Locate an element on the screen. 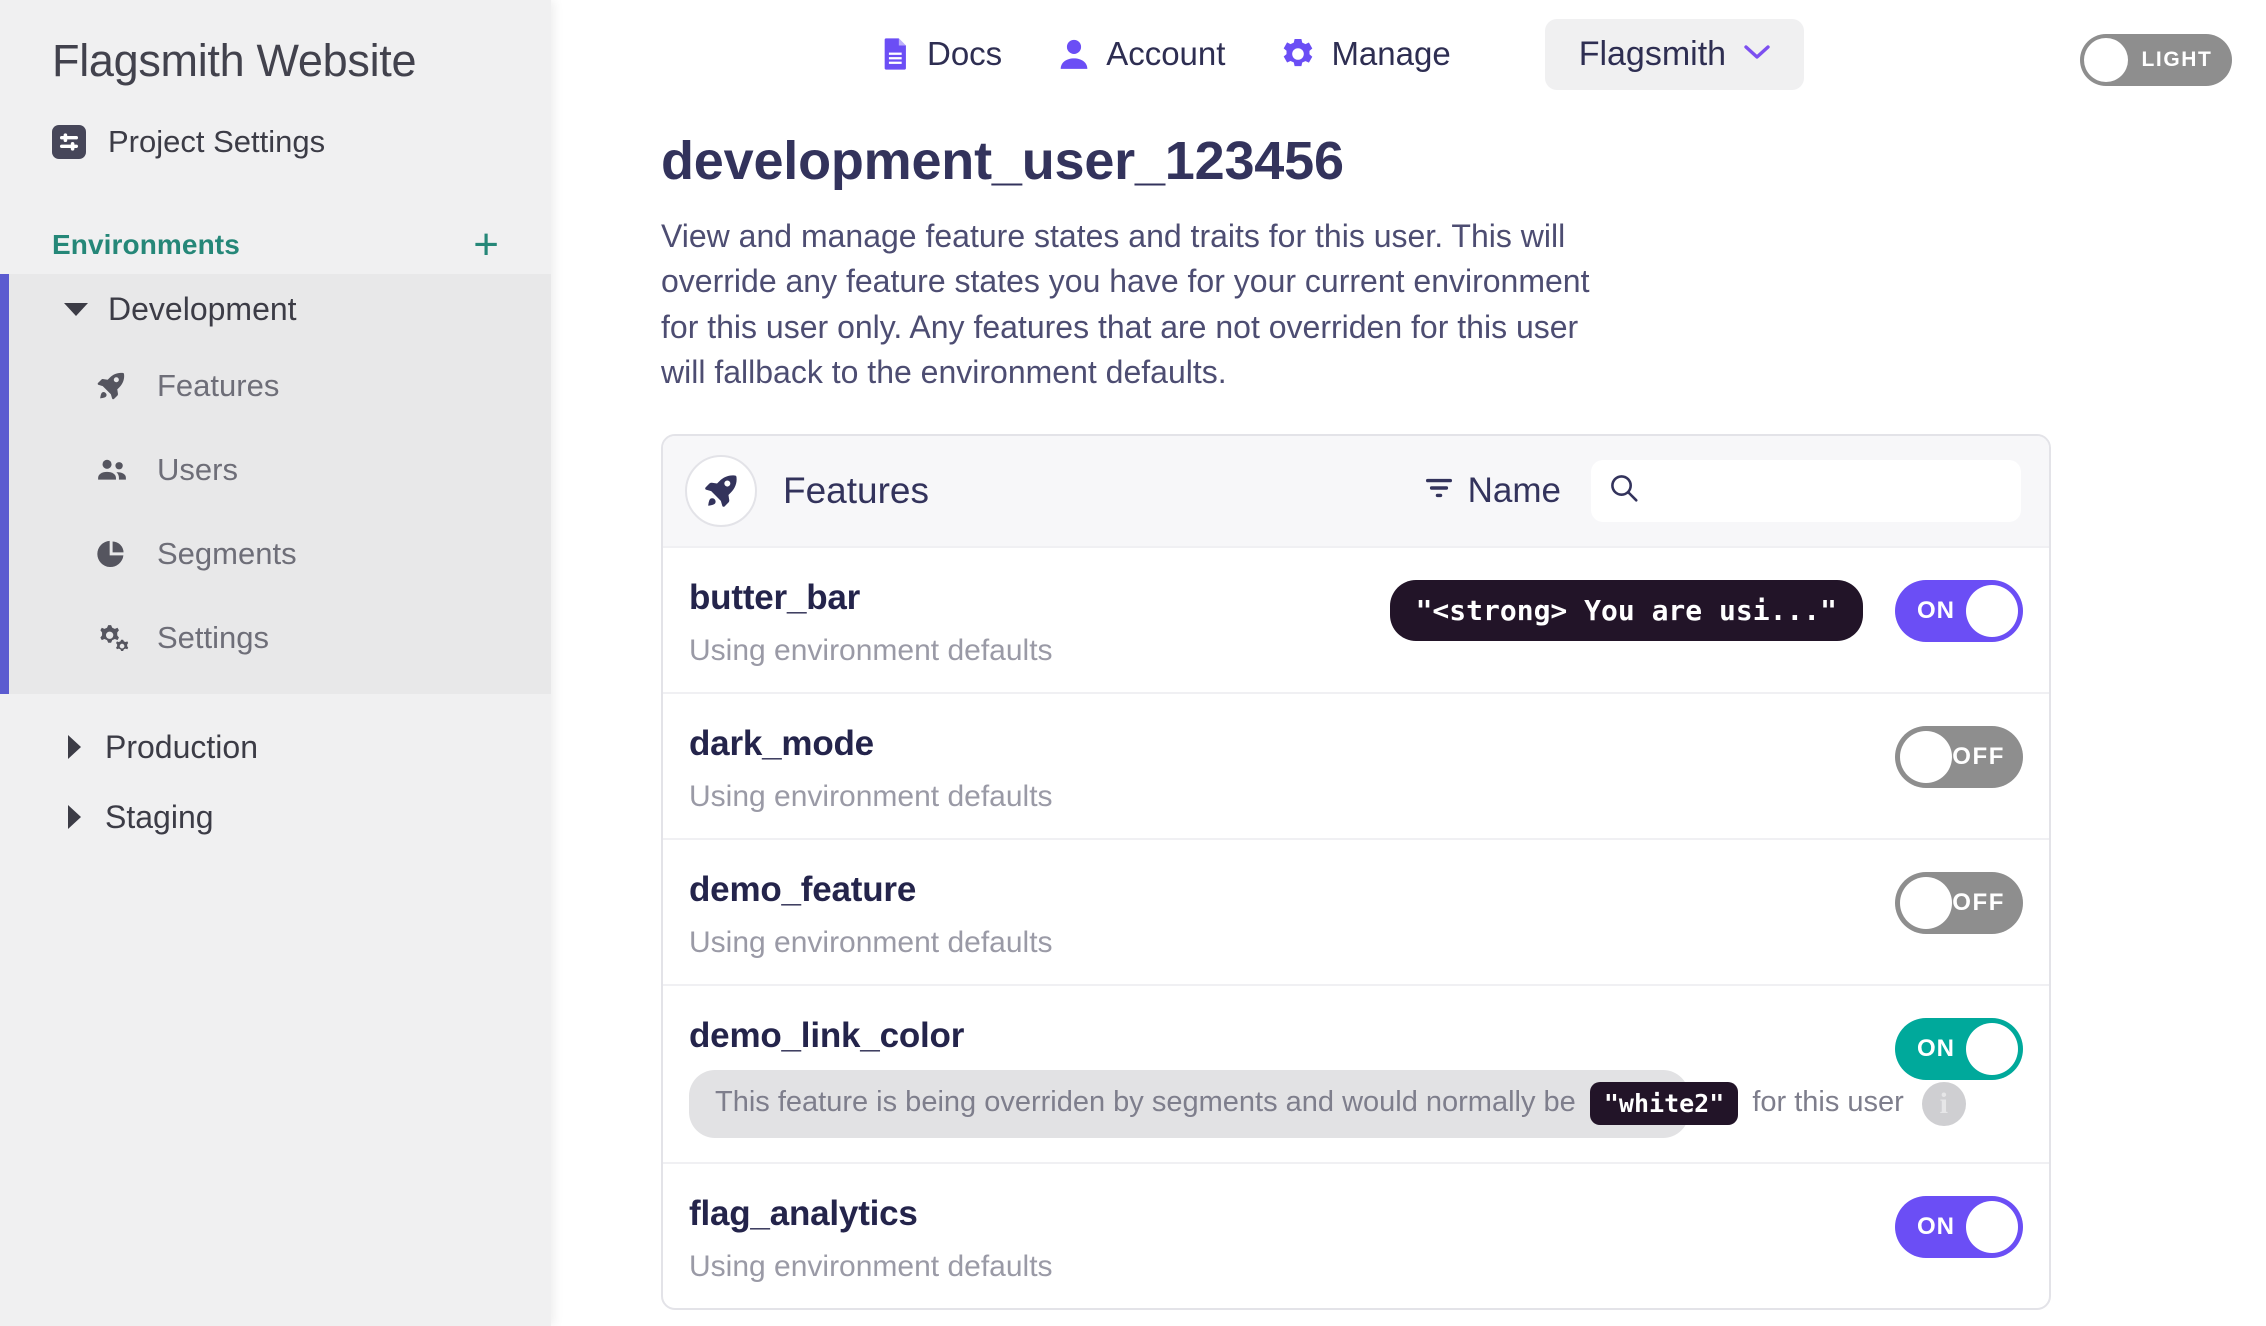 This screenshot has height=1326, width=2266. nav-item-label: Manage is located at coordinates (1391, 53).